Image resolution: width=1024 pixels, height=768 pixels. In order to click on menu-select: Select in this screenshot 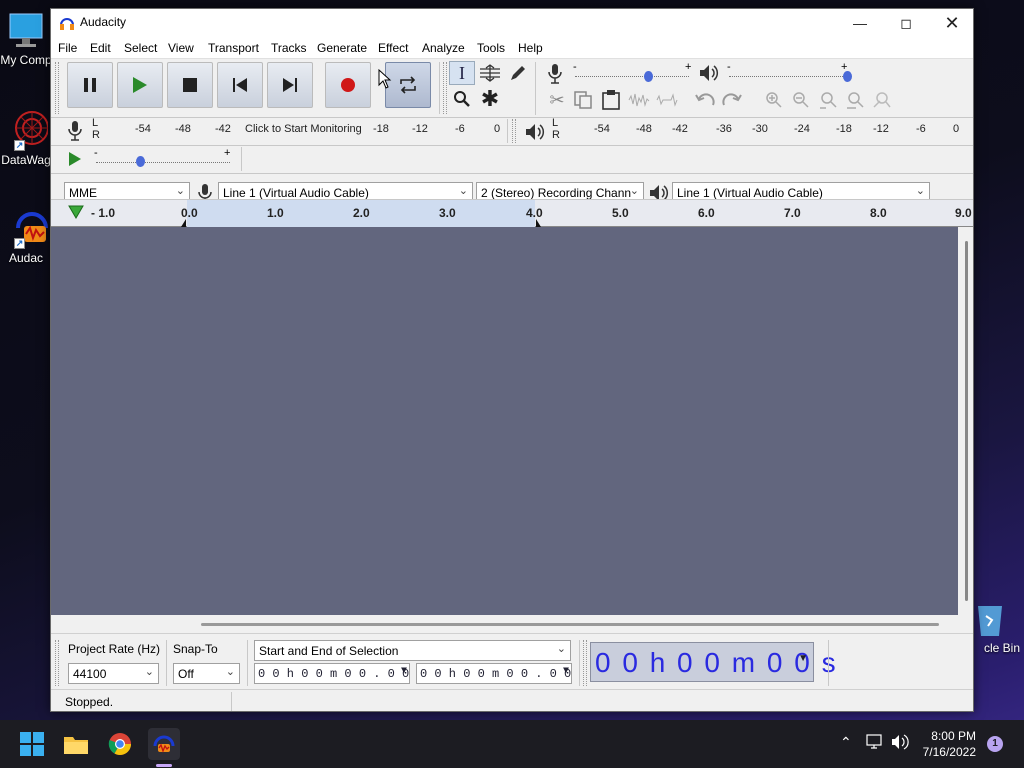, I will do `click(140, 48)`.